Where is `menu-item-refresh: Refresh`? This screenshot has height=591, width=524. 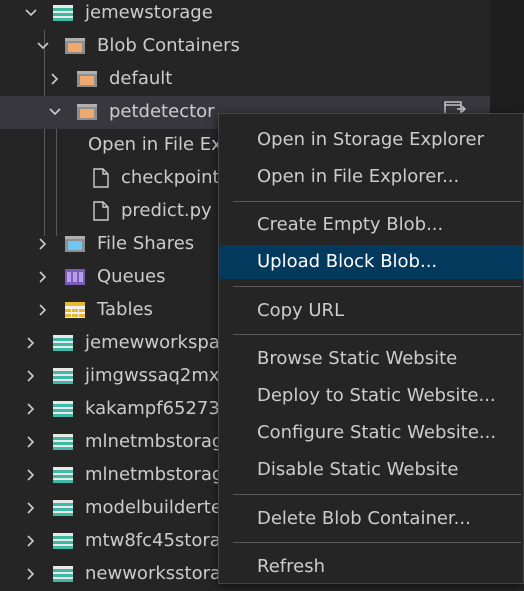 menu-item-refresh: Refresh is located at coordinates (371, 567).